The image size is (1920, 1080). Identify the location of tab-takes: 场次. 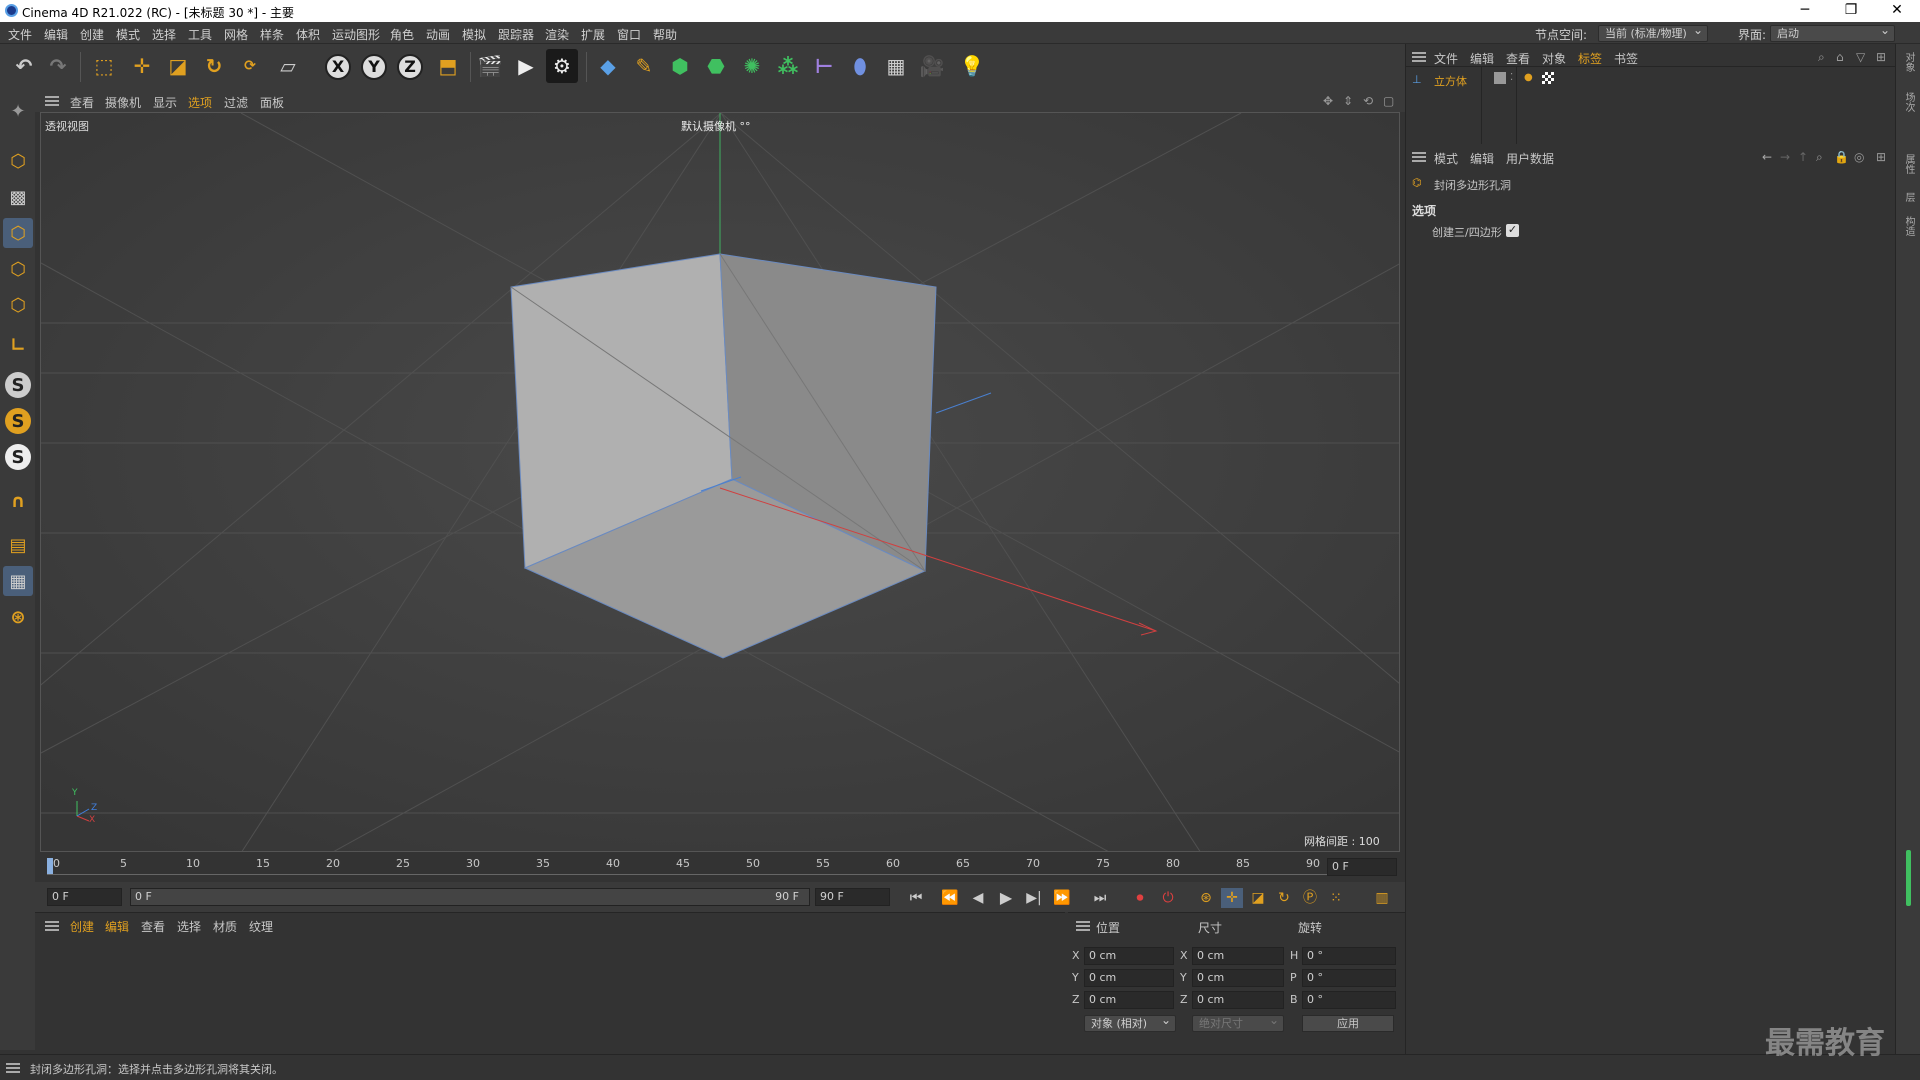
(1908, 102).